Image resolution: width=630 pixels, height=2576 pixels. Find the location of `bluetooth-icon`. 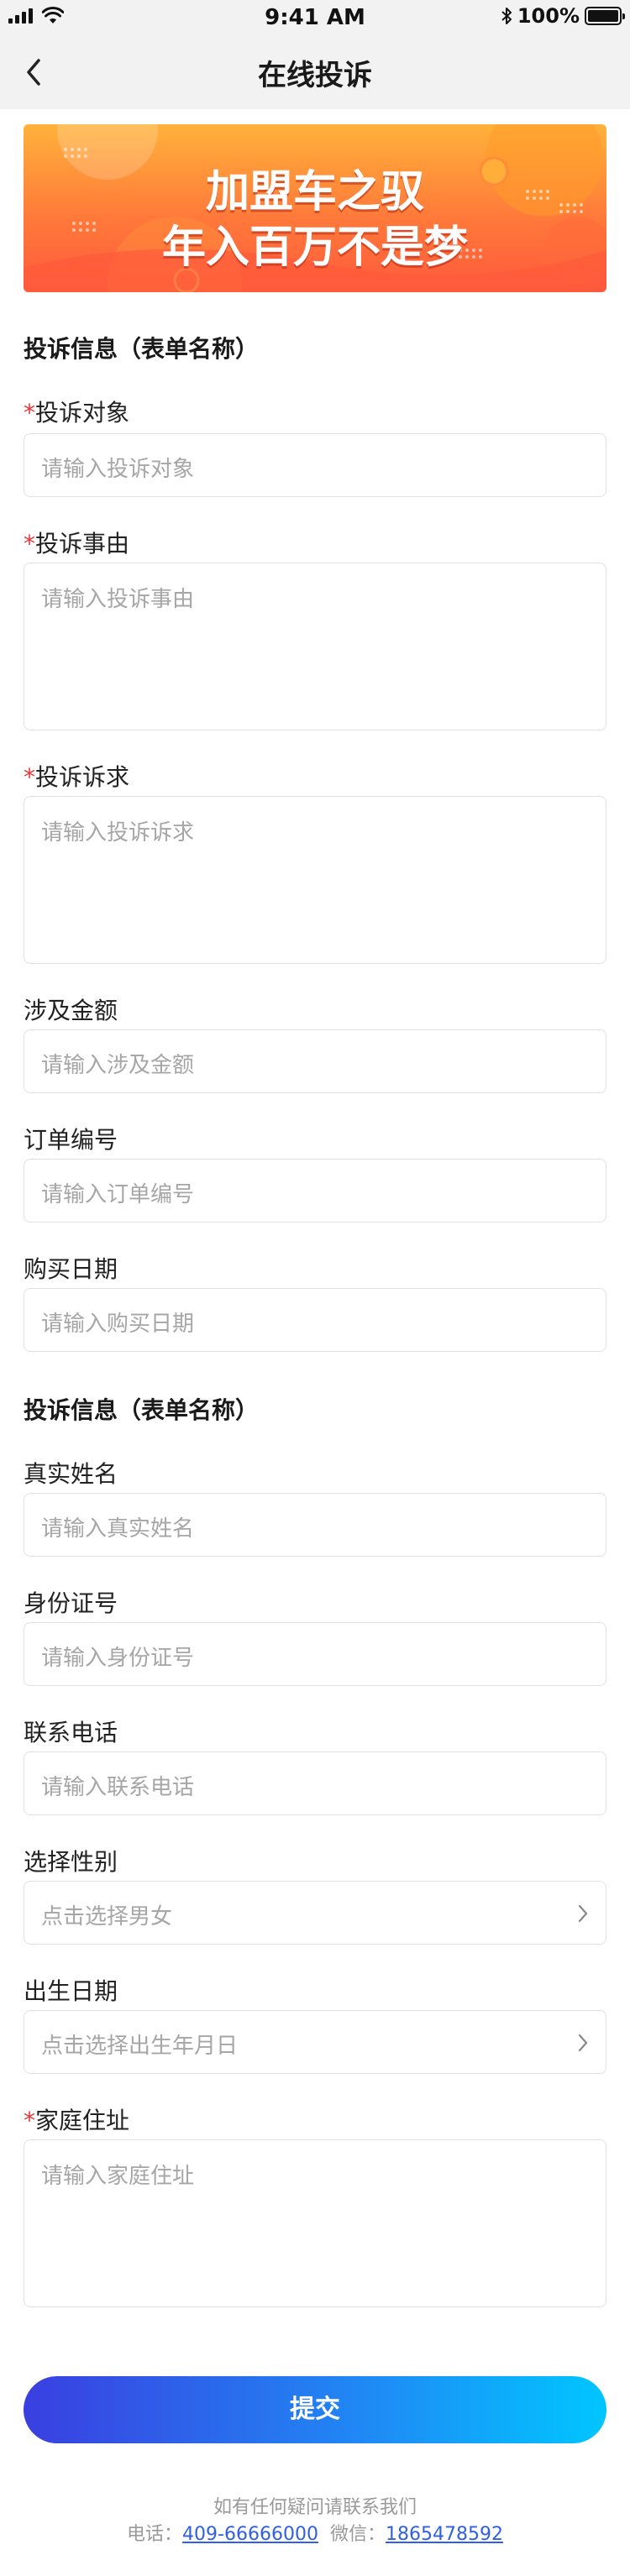

bluetooth-icon is located at coordinates (506, 16).